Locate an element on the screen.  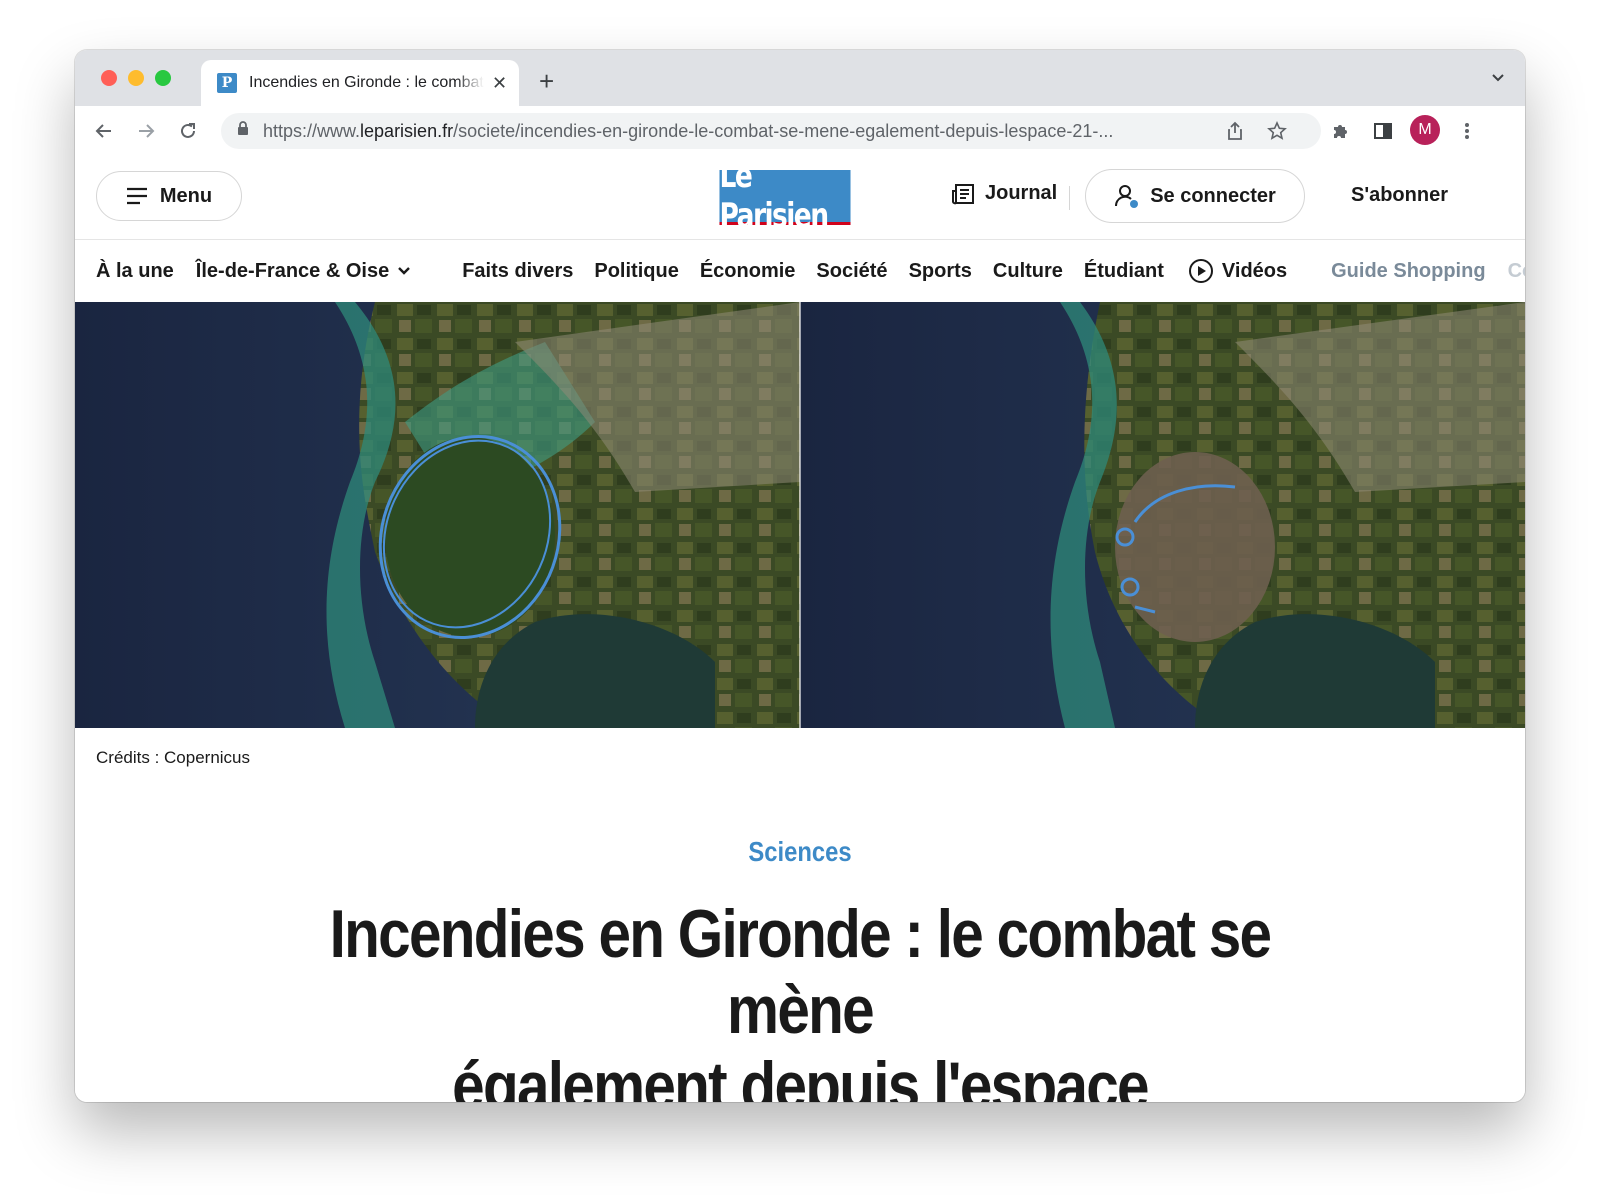
nav-item-faits-divers: Faits divers is located at coordinates (517, 271).